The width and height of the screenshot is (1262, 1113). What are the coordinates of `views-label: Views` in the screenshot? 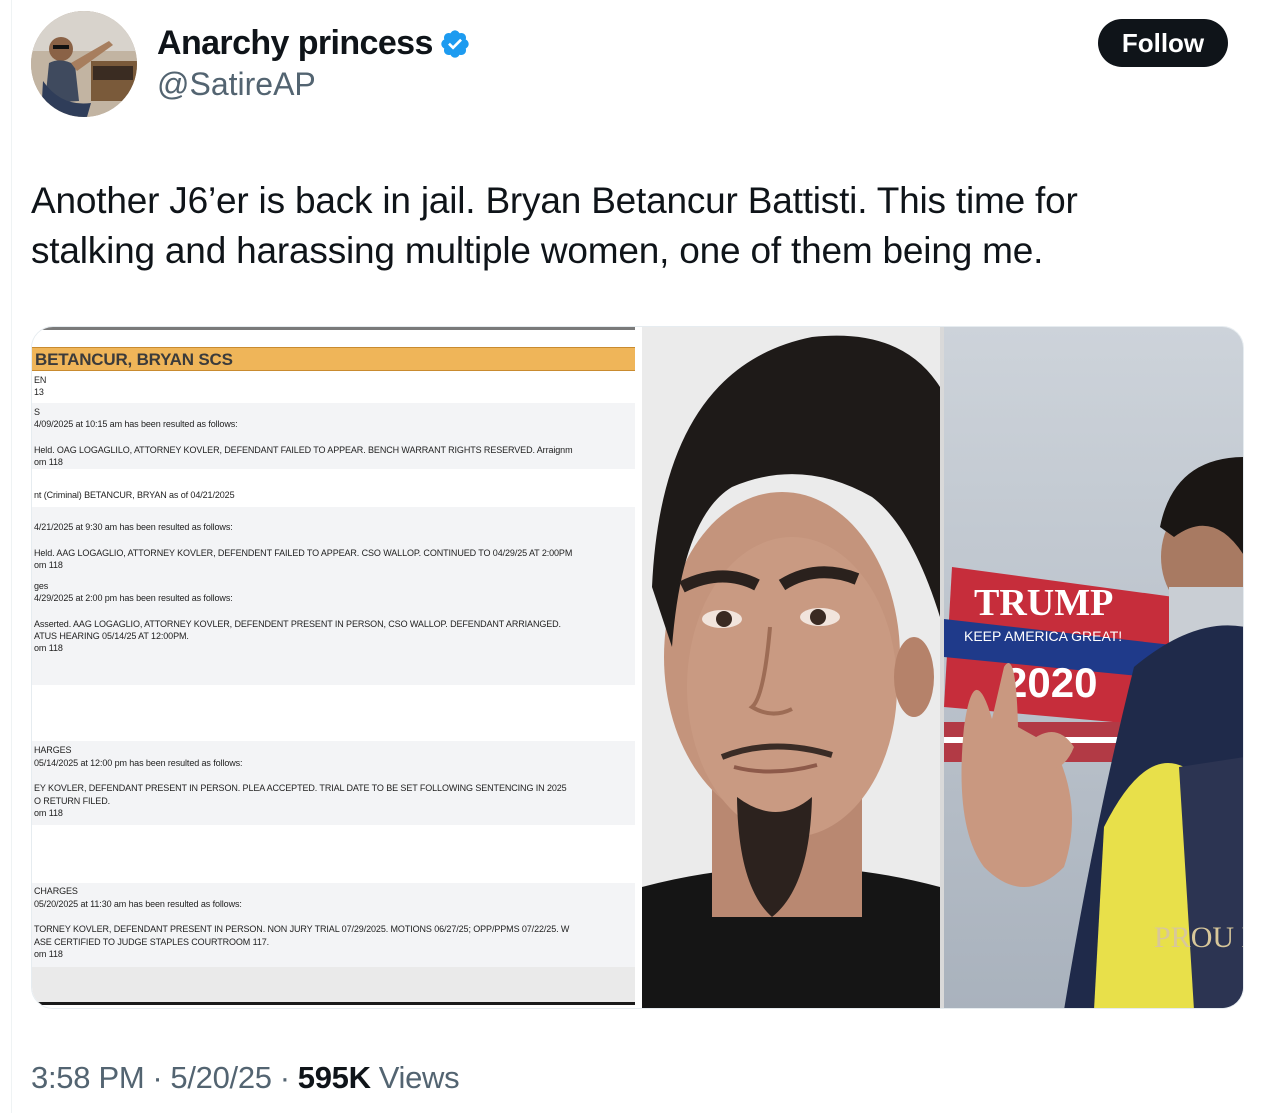 It's located at (419, 1077).